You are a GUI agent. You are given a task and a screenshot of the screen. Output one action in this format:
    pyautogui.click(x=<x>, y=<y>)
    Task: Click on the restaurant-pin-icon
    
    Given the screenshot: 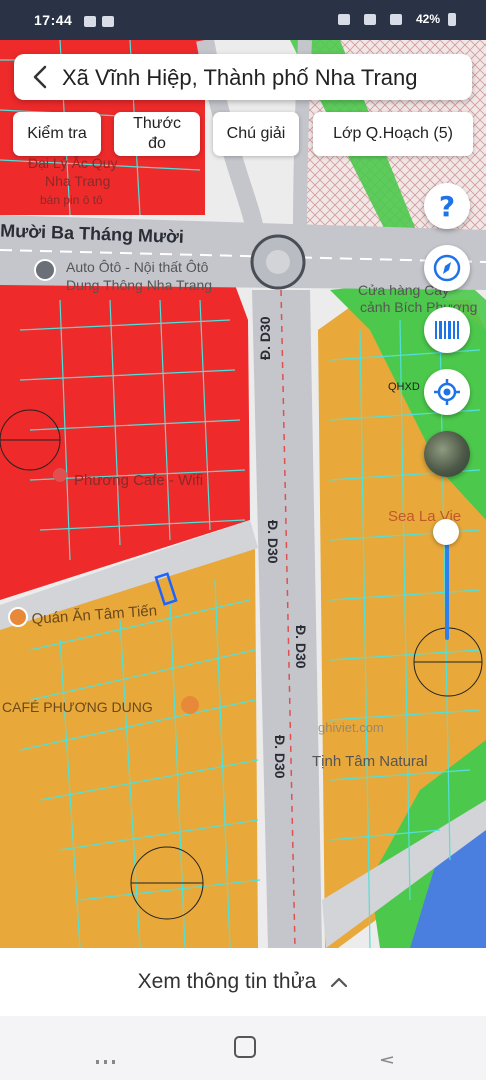 What is the action you would take?
    pyautogui.click(x=18, y=617)
    